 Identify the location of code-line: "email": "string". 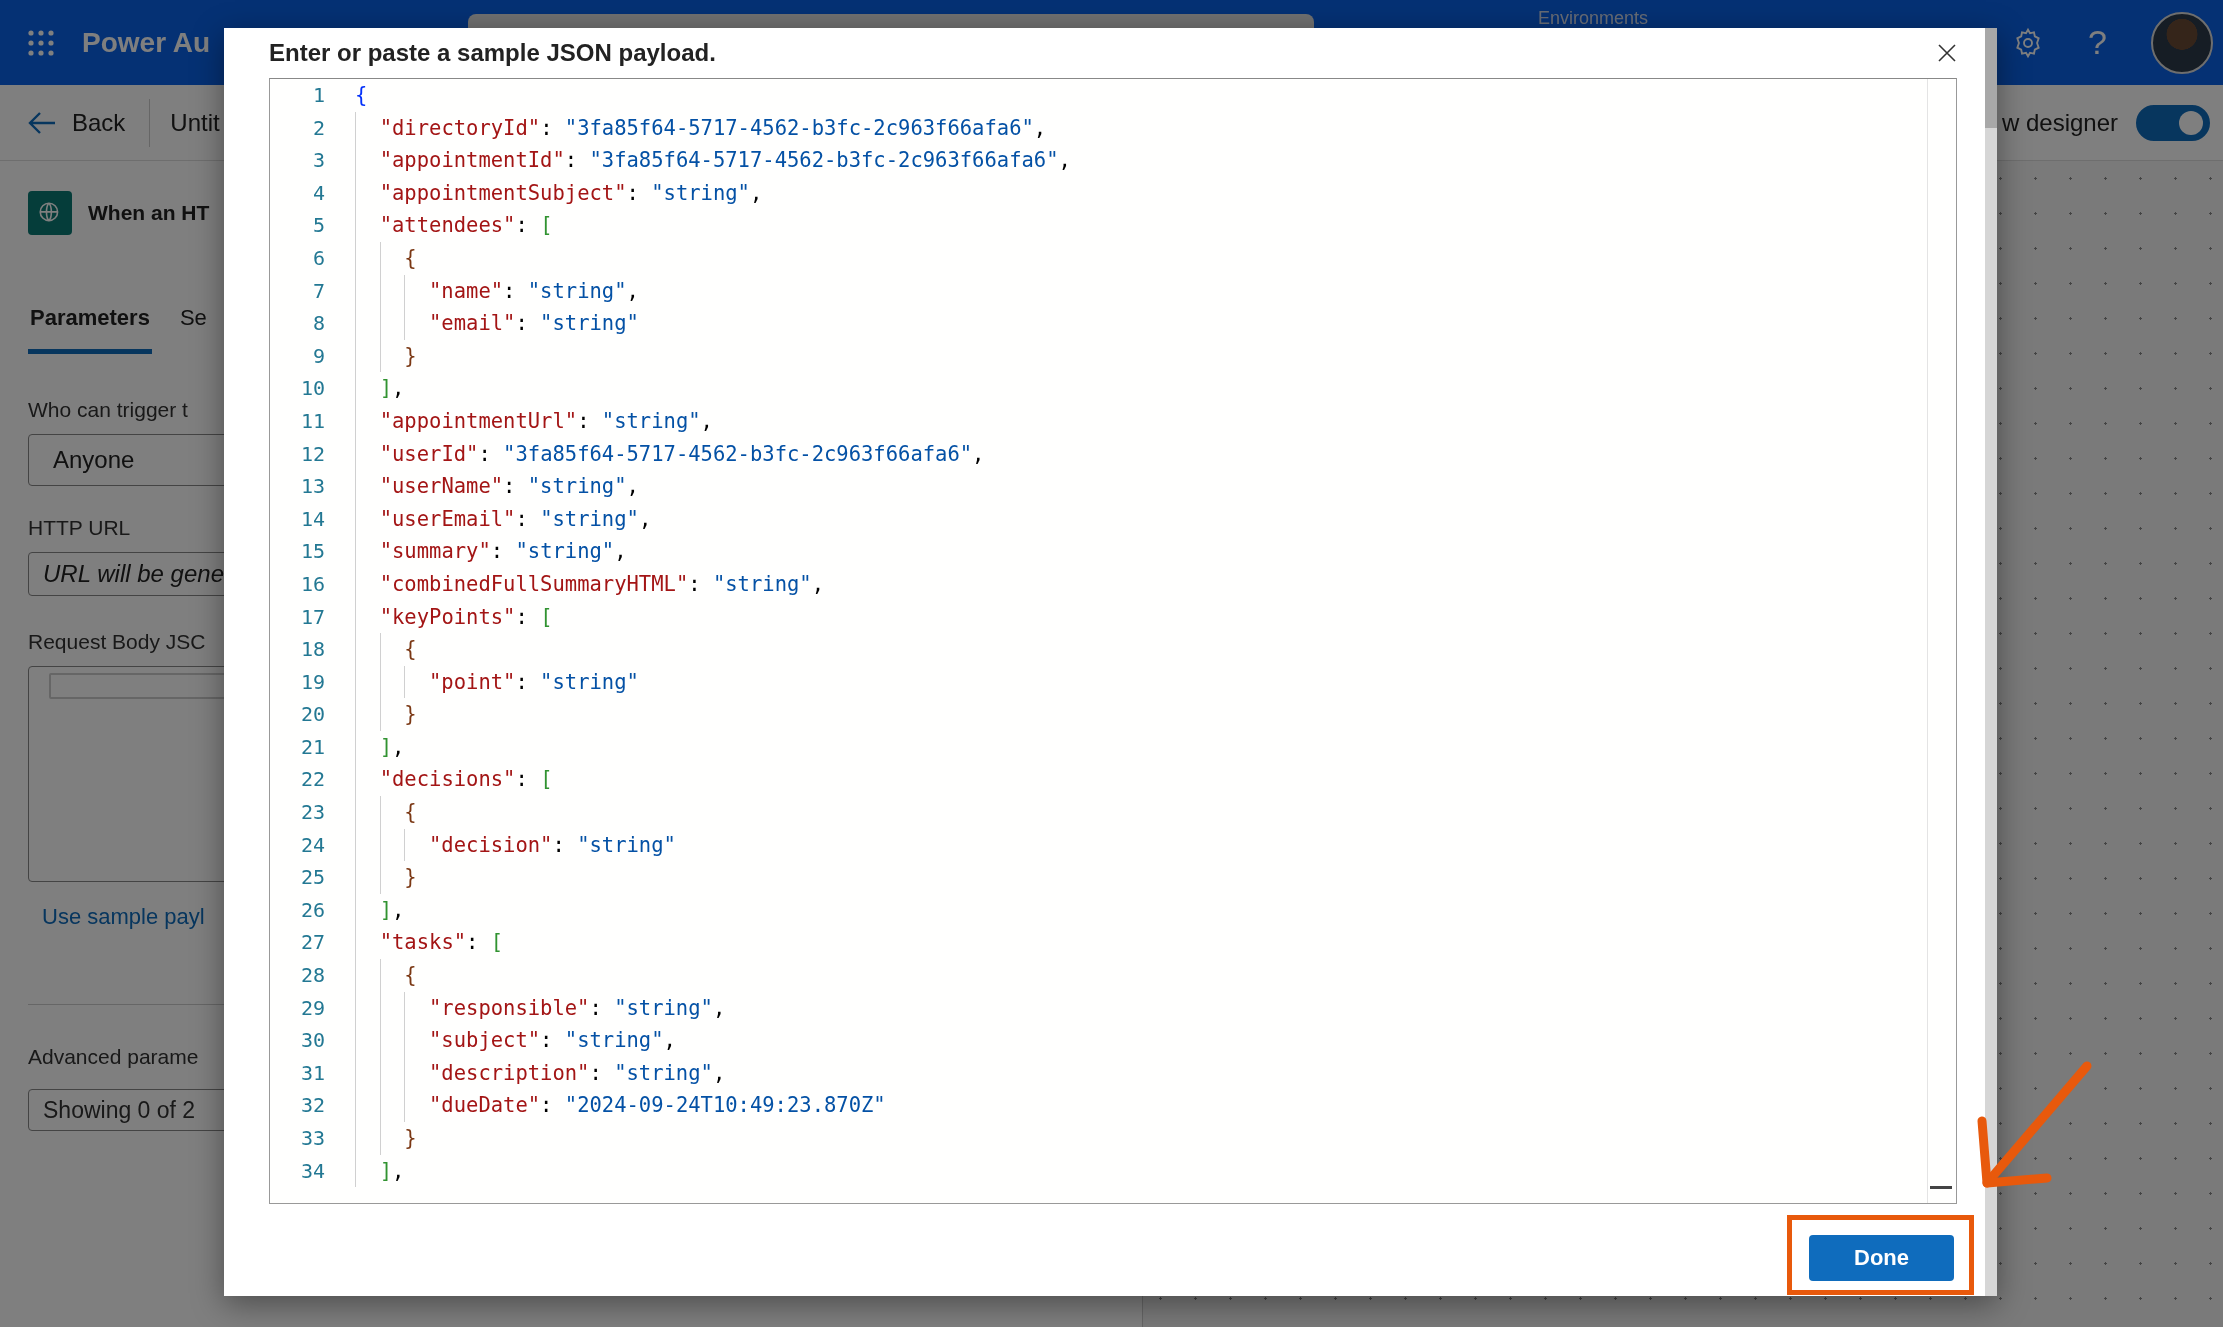
(1141, 323).